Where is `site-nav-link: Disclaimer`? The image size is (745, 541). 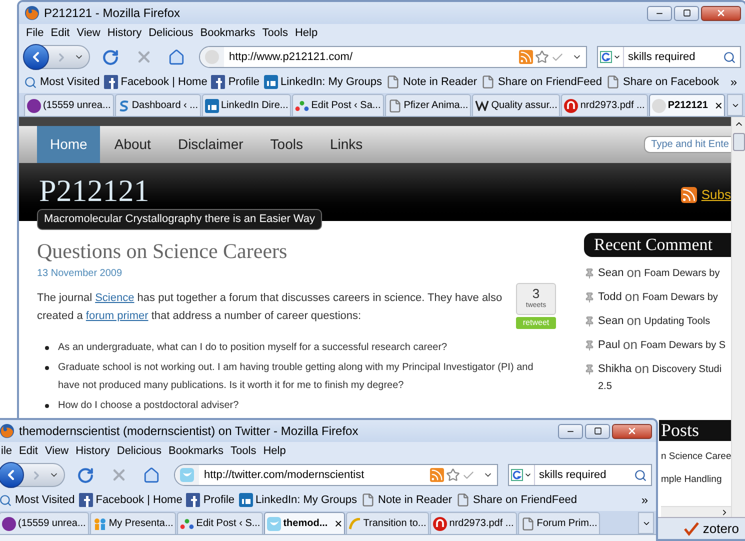 site-nav-link: Disclaimer is located at coordinates (210, 144).